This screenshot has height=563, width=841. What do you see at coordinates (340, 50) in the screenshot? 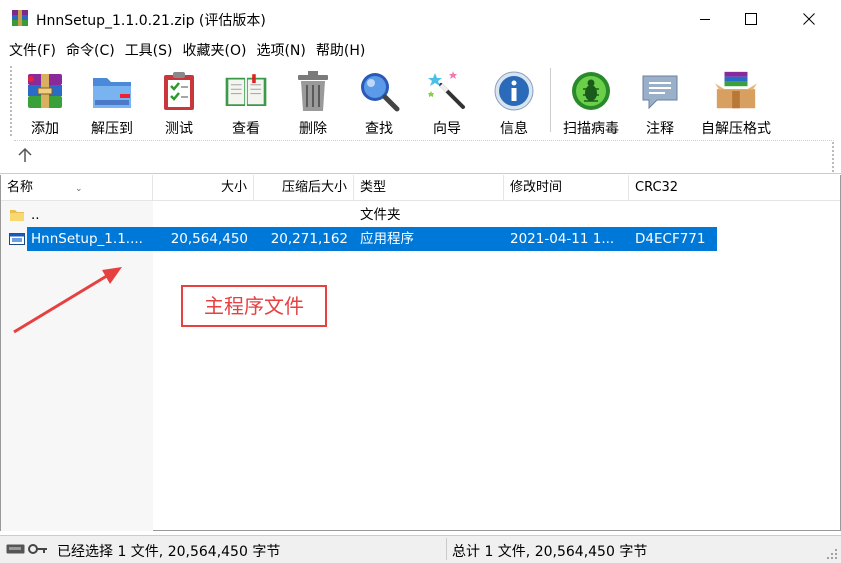
I see `menu-help: 帮助(H)` at bounding box center [340, 50].